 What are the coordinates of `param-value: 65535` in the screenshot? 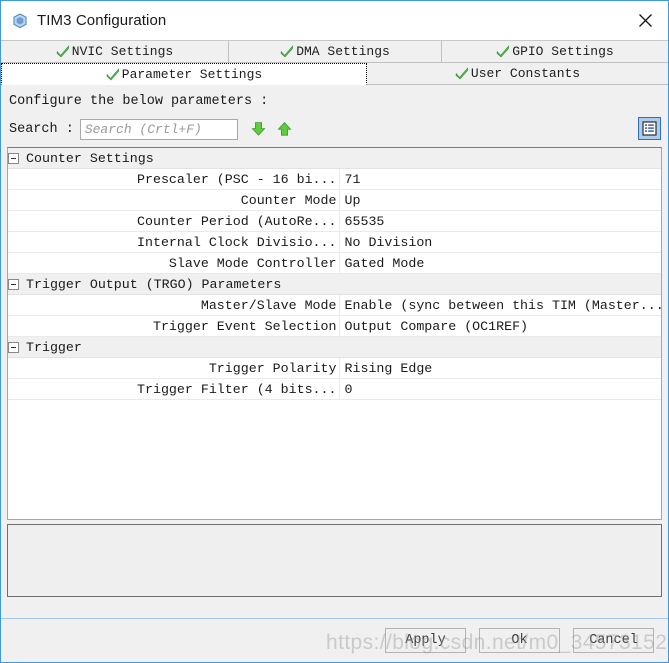 It's located at (501, 221).